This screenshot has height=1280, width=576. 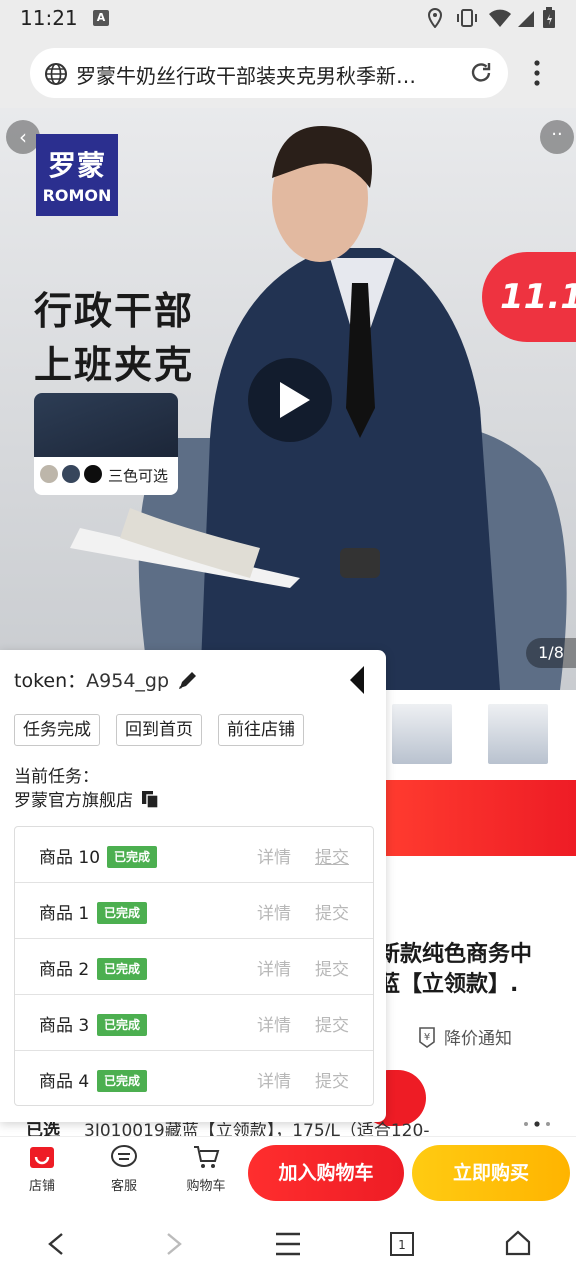 What do you see at coordinates (455, 969) in the screenshot?
I see `product-title: 新款纯色商务中 蓝【立领款】.` at bounding box center [455, 969].